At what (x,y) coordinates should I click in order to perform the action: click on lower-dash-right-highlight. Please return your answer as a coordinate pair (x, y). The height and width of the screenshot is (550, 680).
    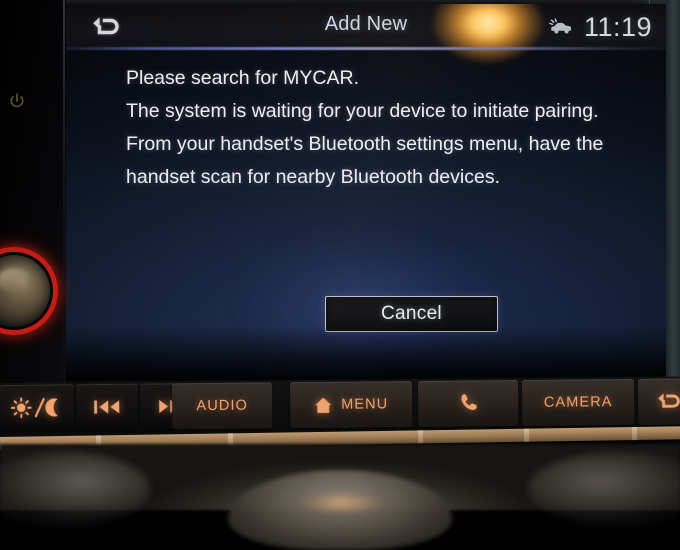
    Looking at the image, I should click on (604, 489).